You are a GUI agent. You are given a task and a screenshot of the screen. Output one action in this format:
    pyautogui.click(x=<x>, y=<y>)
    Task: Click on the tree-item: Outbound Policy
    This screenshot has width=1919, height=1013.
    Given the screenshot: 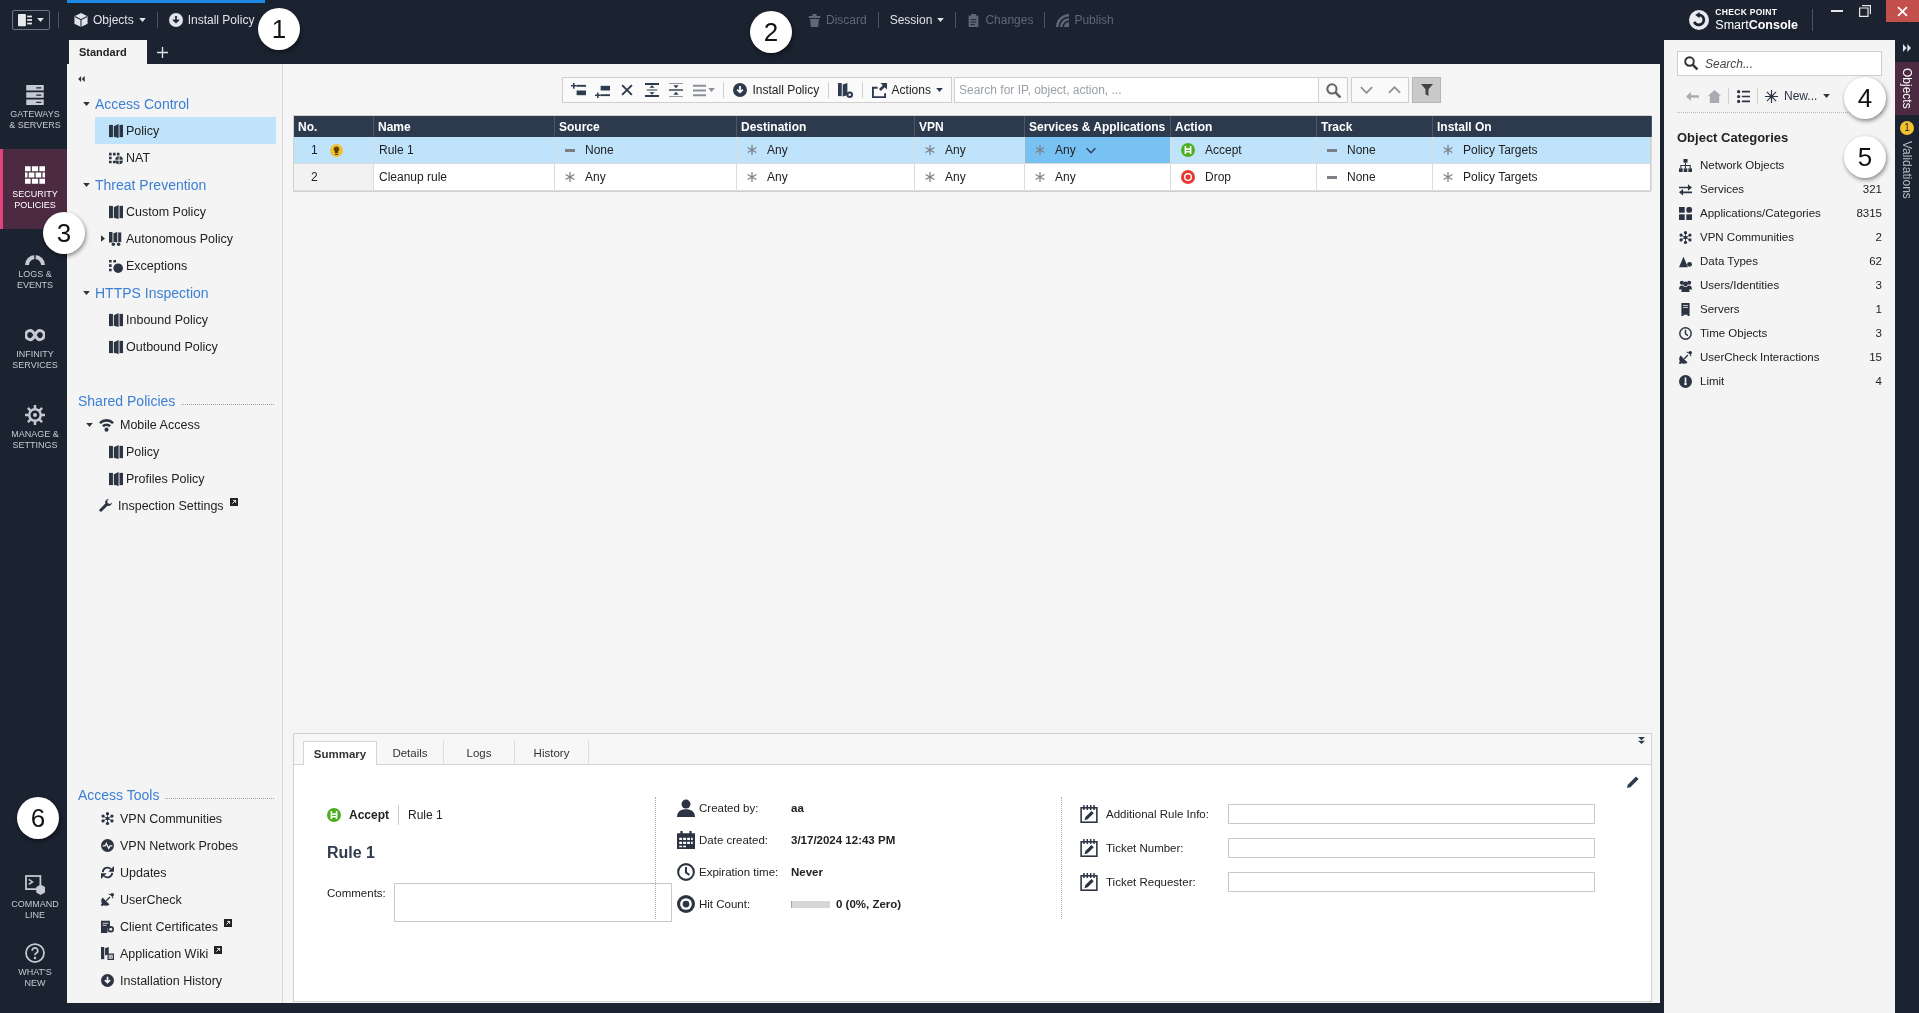 What is the action you would take?
    pyautogui.click(x=185, y=346)
    